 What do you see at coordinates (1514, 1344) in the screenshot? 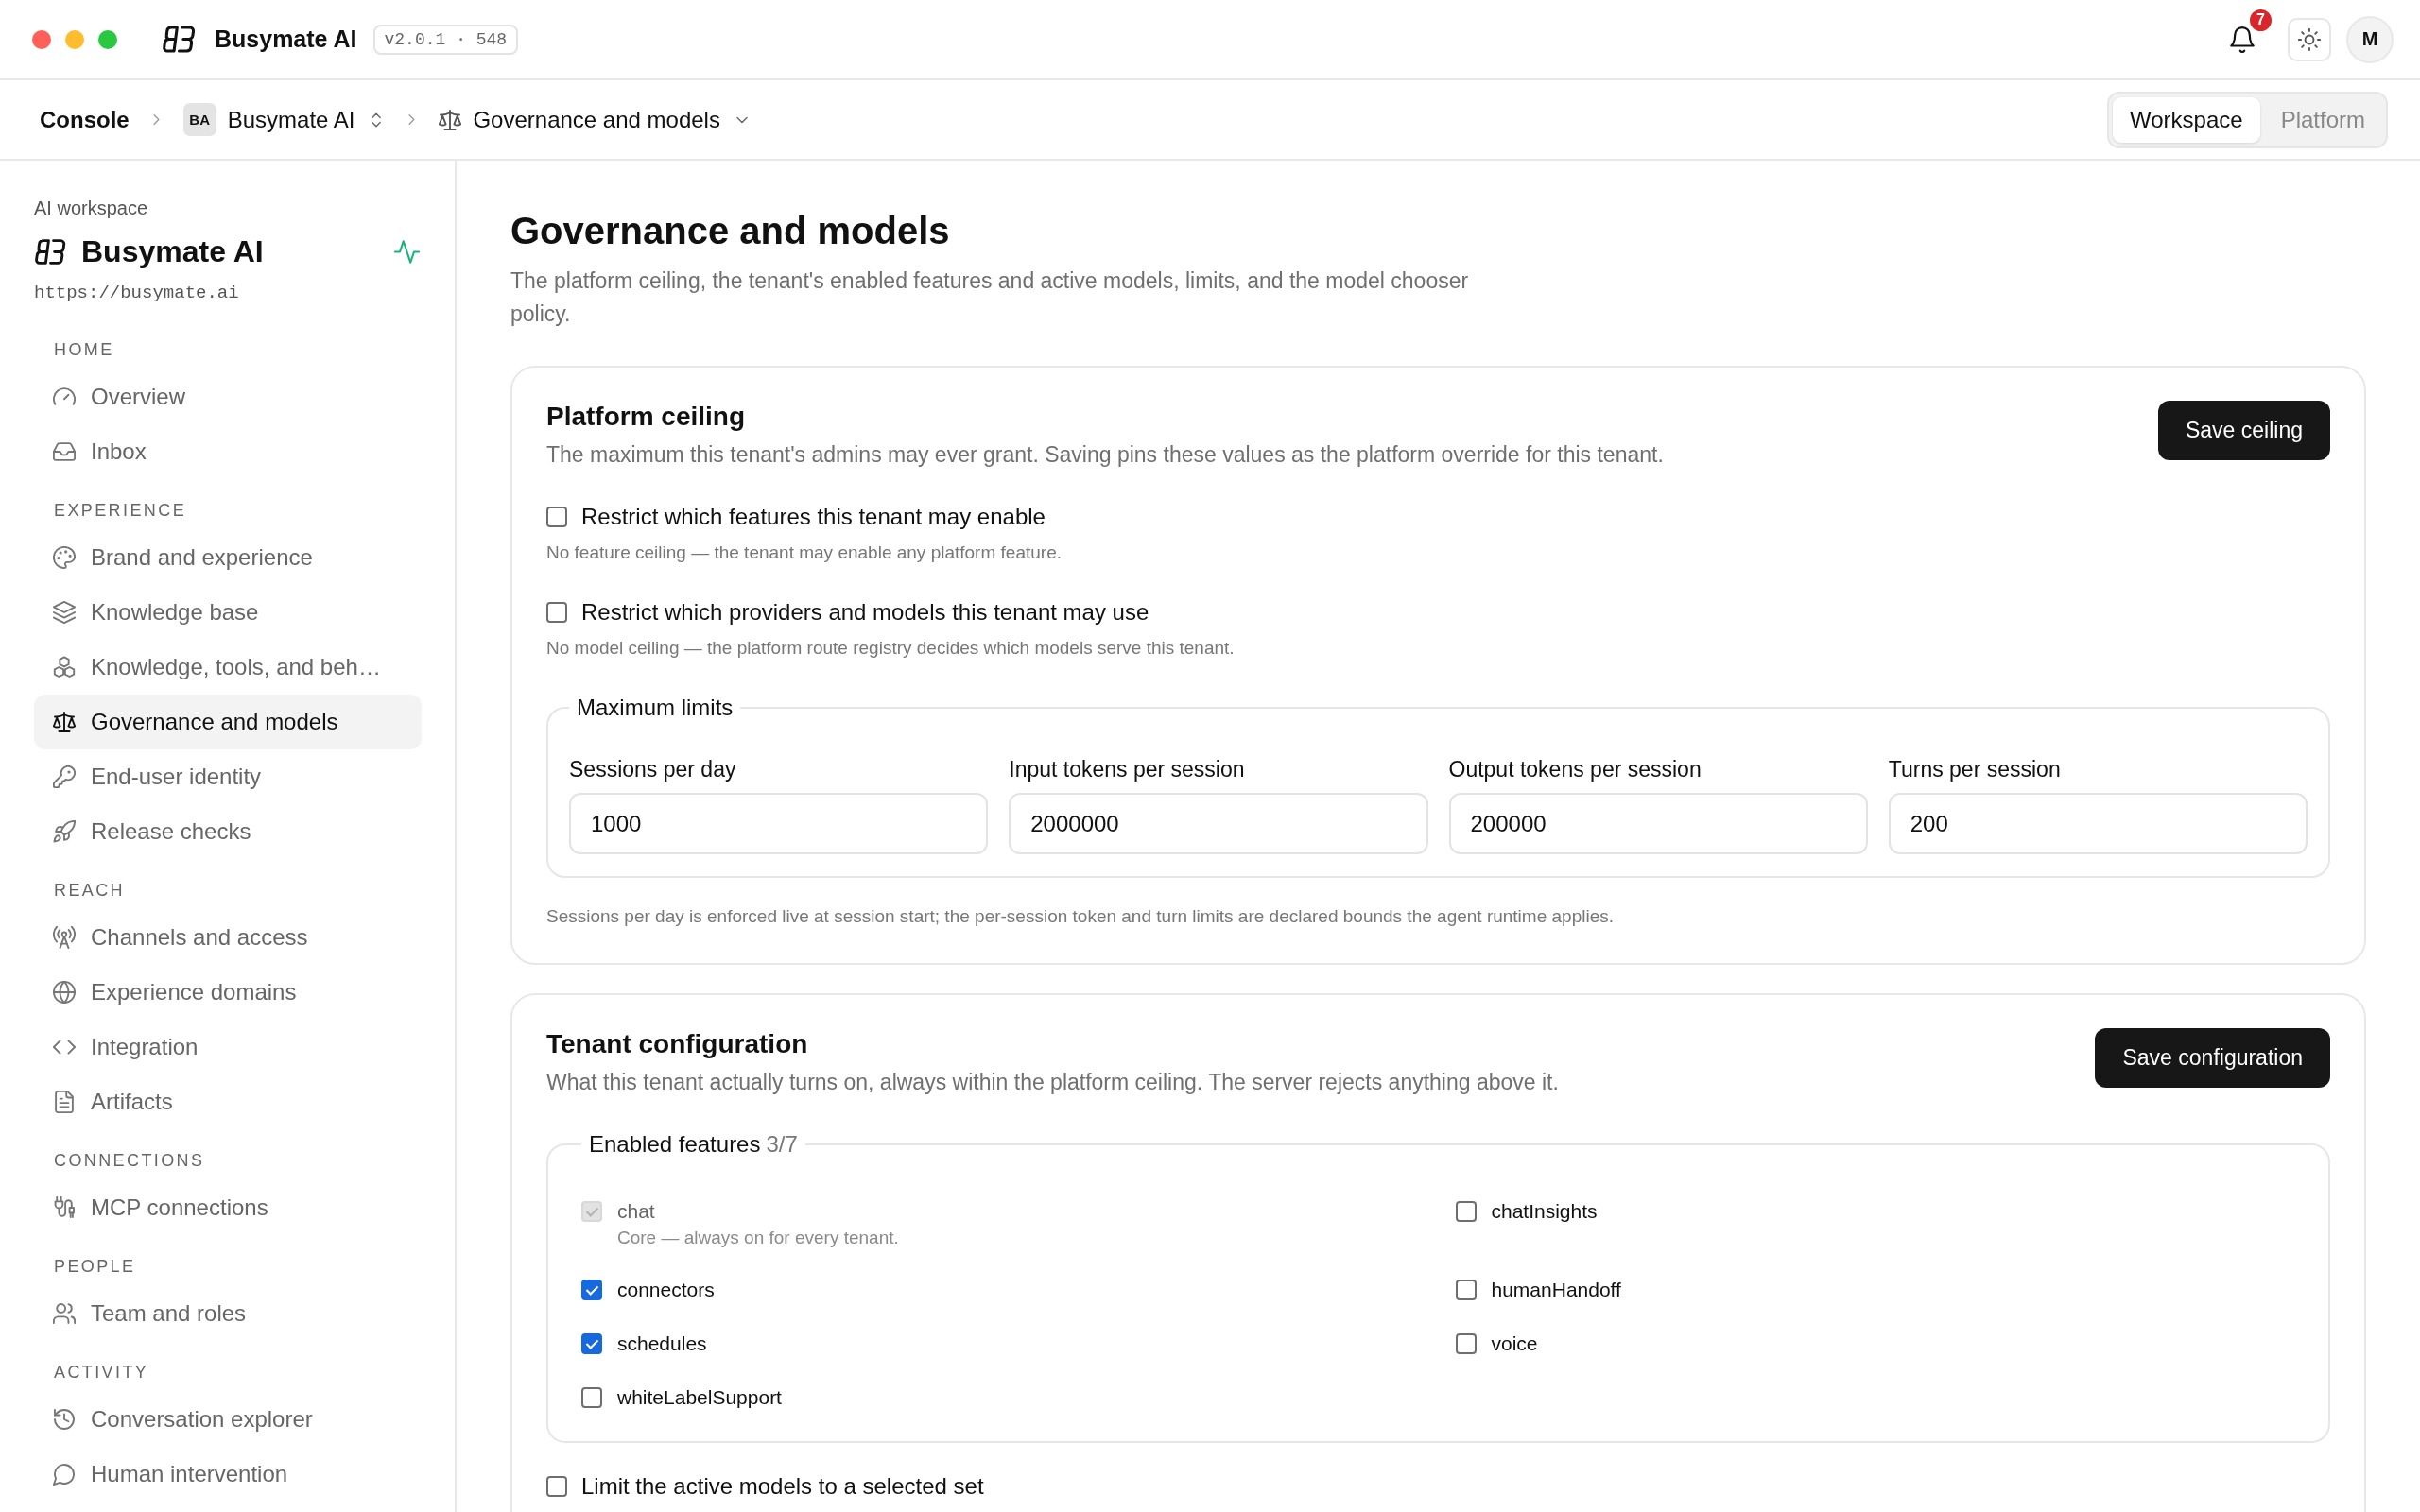
I see `feature-label: voice` at bounding box center [1514, 1344].